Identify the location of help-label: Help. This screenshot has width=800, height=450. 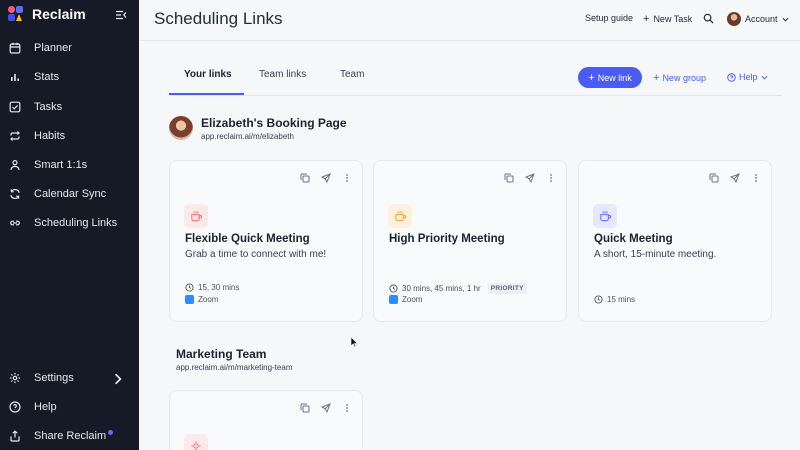
(748, 77).